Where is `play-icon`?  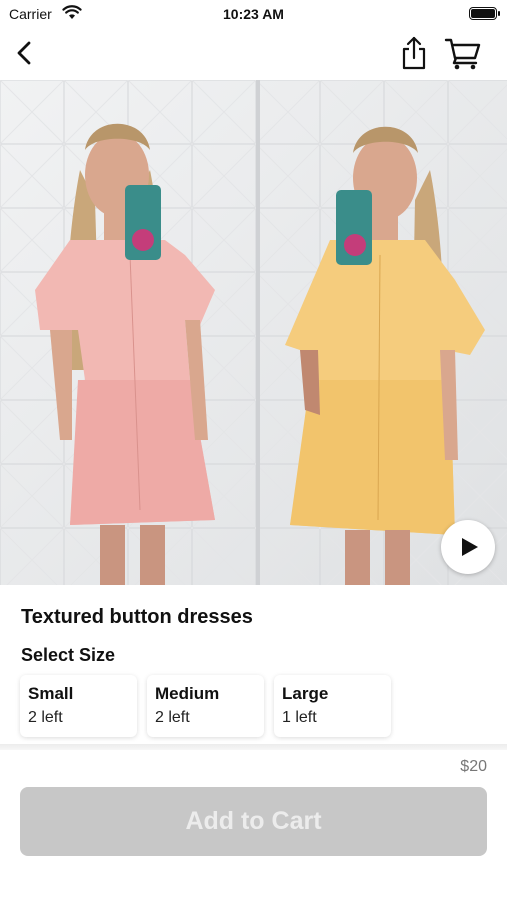
play-icon is located at coordinates (470, 547).